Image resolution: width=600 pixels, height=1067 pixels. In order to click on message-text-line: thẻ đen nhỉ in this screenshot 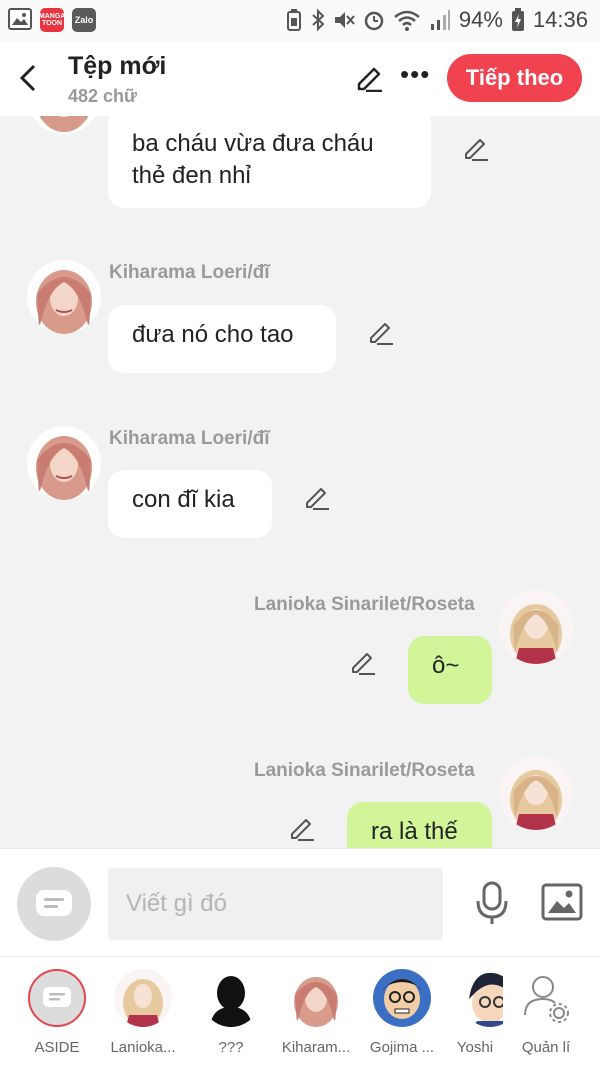, I will do `click(191, 175)`.